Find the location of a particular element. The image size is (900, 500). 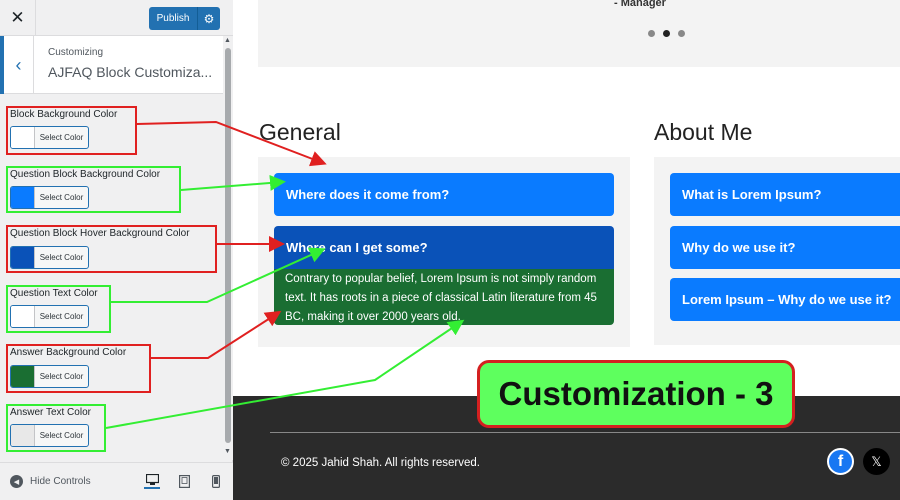

publish-button: Publish is located at coordinates (173, 18).